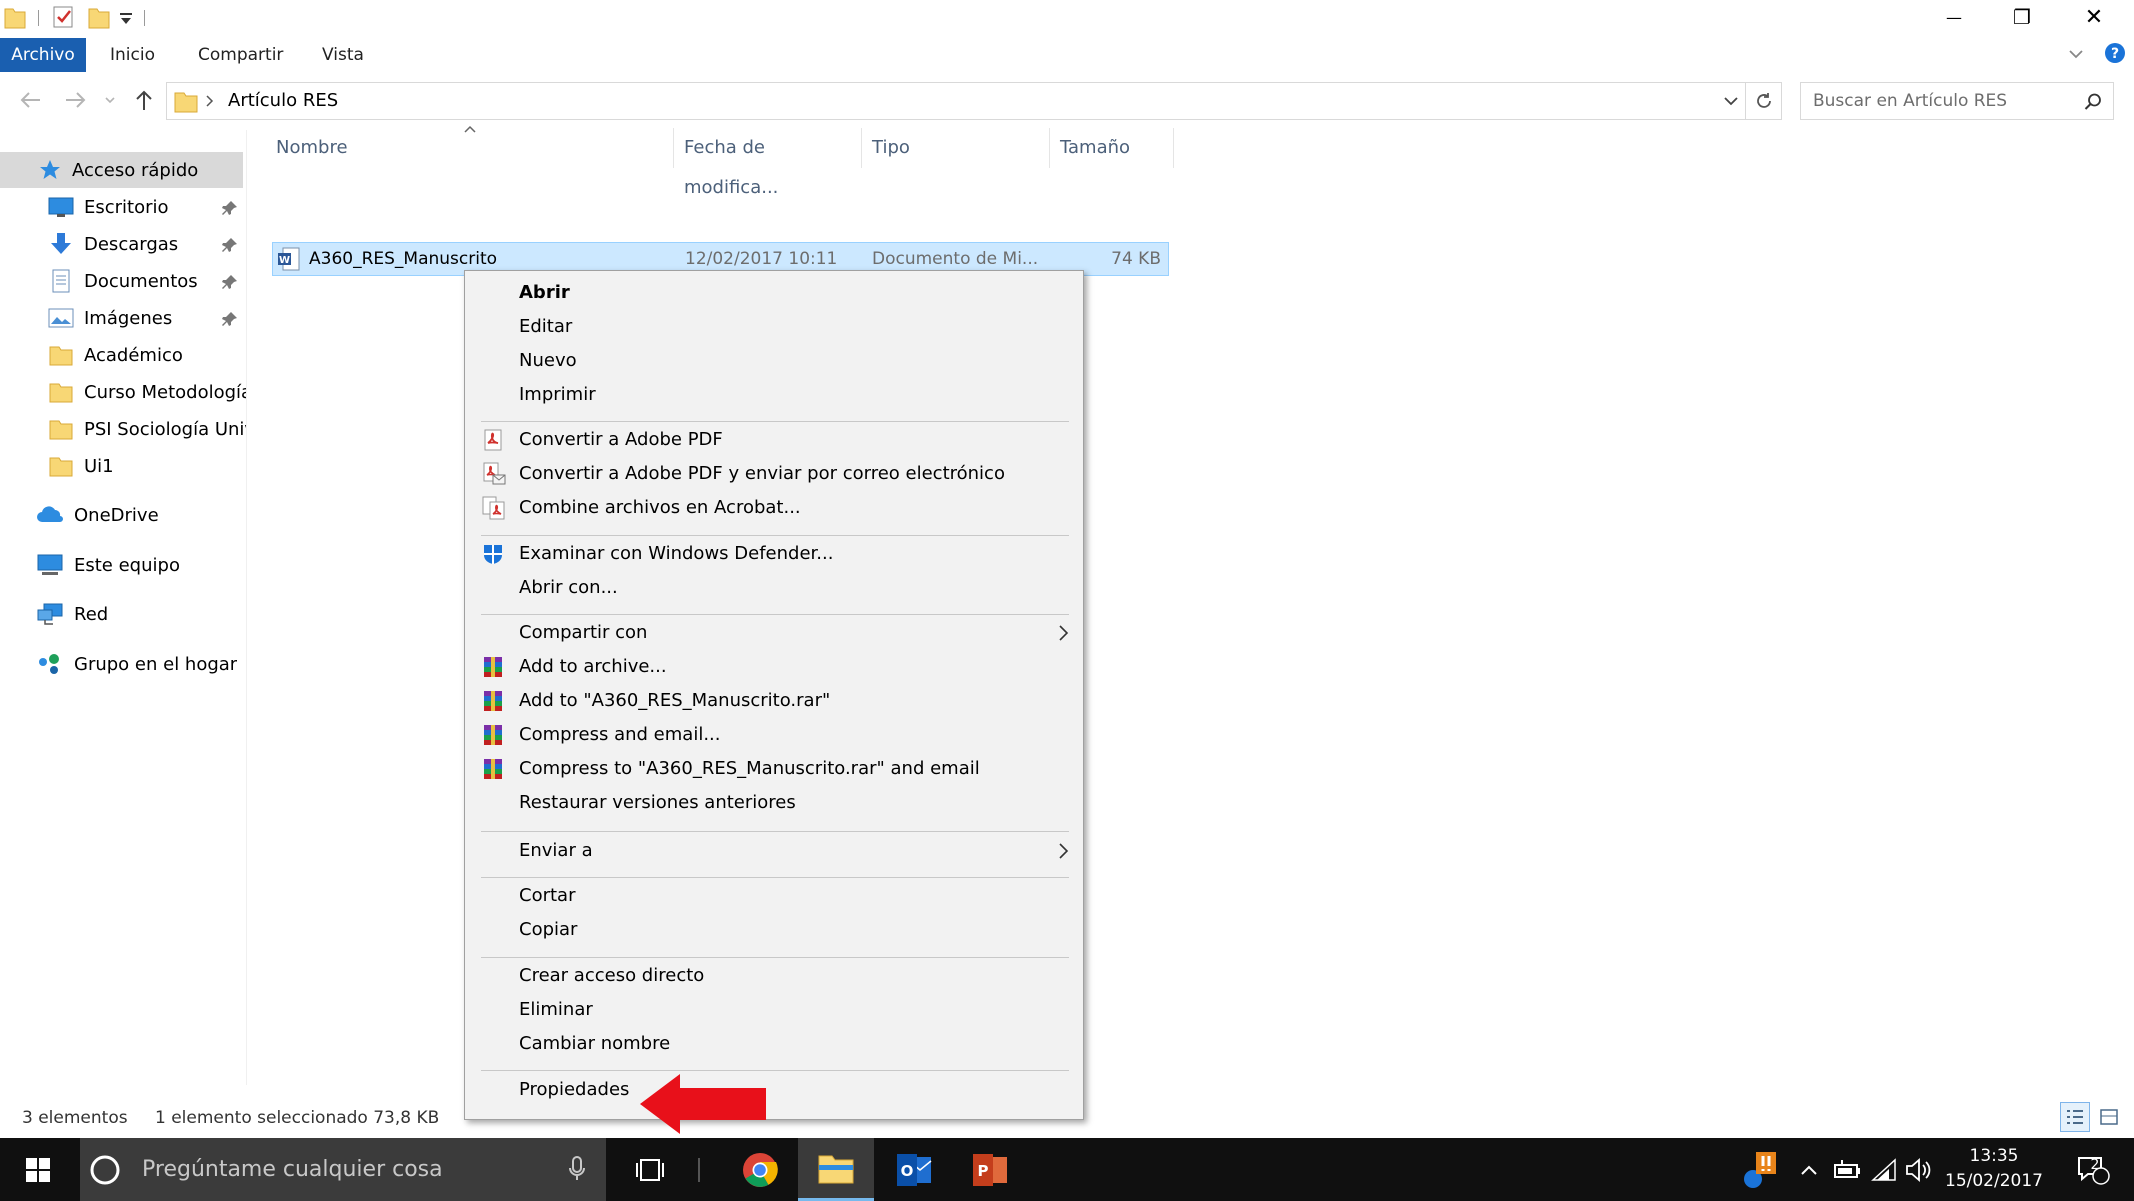 Image resolution: width=2134 pixels, height=1201 pixels. Describe the element at coordinates (914, 1169) in the screenshot. I see `taskbar-outlook: O` at that location.